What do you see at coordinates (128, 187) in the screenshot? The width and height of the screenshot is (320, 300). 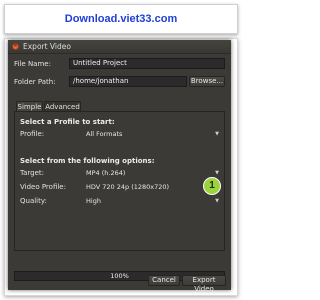 I see `video-profile-value: HDV 720 24p (1280x720)` at bounding box center [128, 187].